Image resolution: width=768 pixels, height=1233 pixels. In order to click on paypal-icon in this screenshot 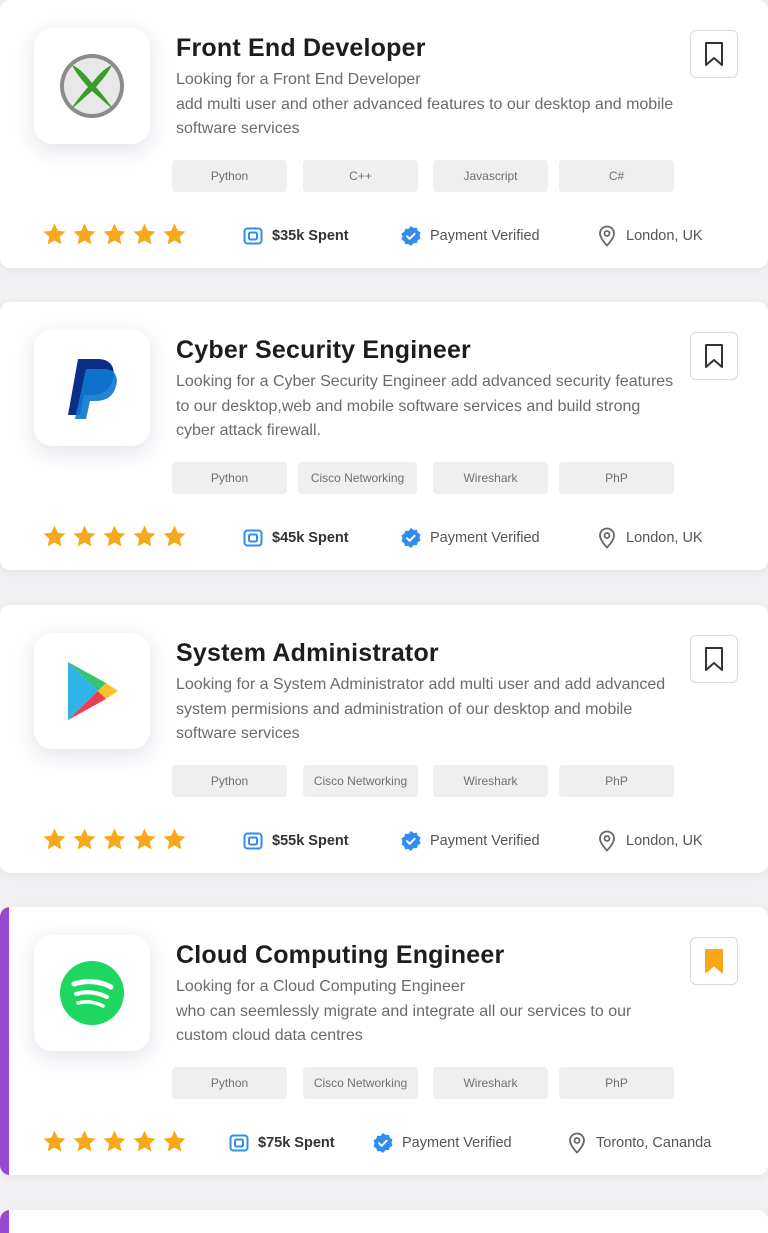, I will do `click(92, 389)`.